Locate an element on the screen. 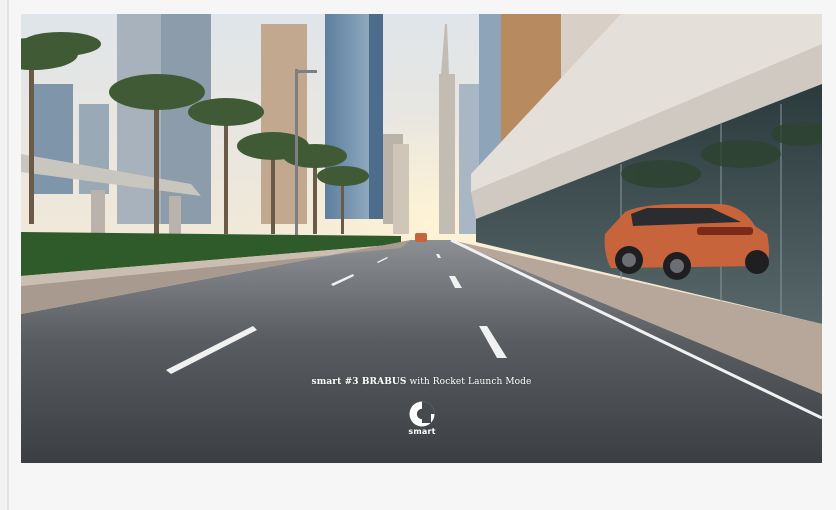 The width and height of the screenshot is (836, 510). smart-logo-icon is located at coordinates (422, 414).